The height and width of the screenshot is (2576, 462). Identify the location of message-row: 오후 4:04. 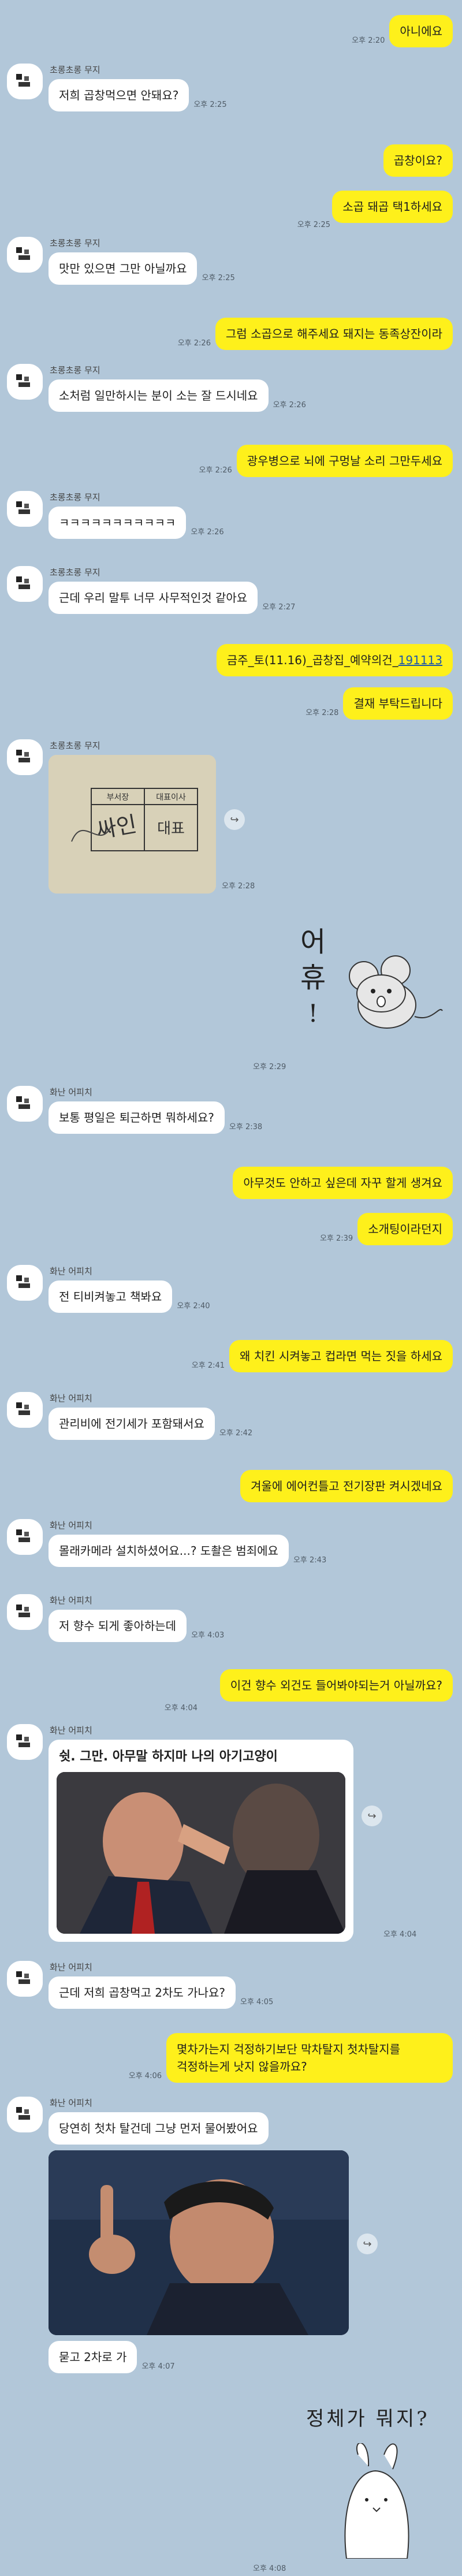
(231, 1708).